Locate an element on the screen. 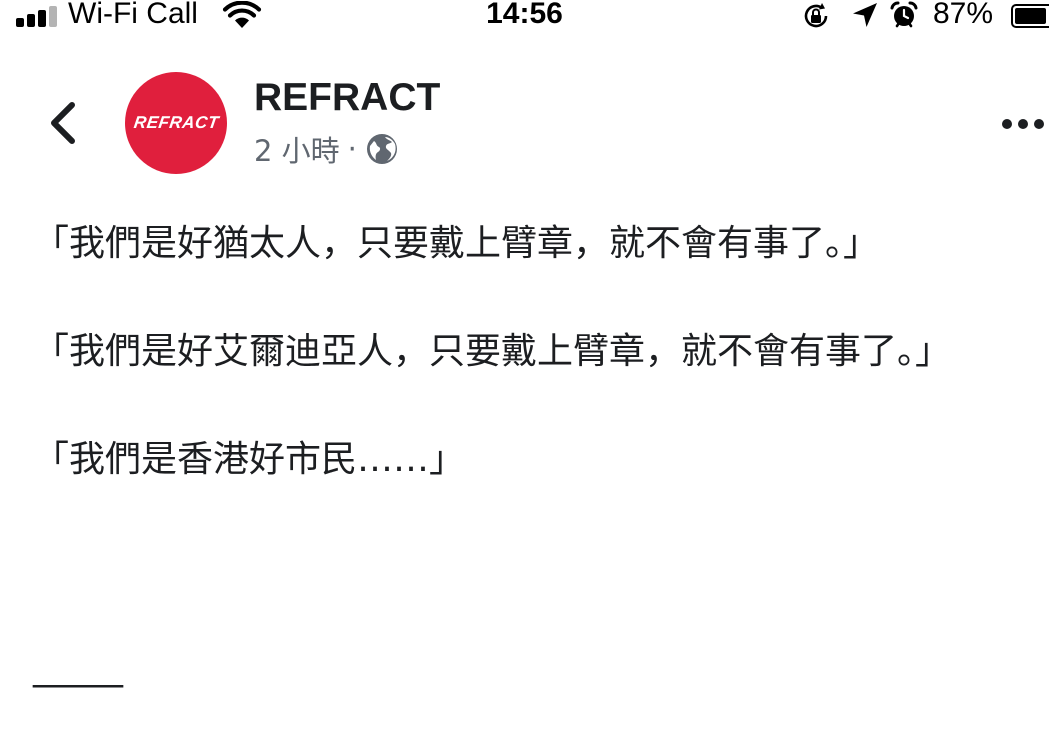 The width and height of the screenshot is (1049, 736). post-meta: 2 小時 · is located at coordinates (326, 149).